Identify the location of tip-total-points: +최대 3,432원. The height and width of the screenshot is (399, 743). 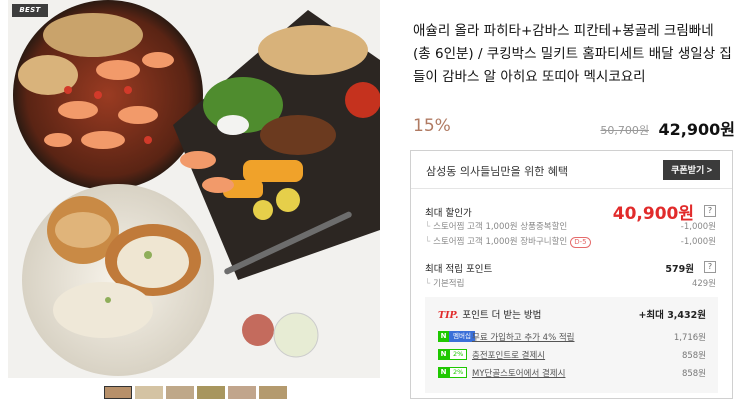
(672, 315).